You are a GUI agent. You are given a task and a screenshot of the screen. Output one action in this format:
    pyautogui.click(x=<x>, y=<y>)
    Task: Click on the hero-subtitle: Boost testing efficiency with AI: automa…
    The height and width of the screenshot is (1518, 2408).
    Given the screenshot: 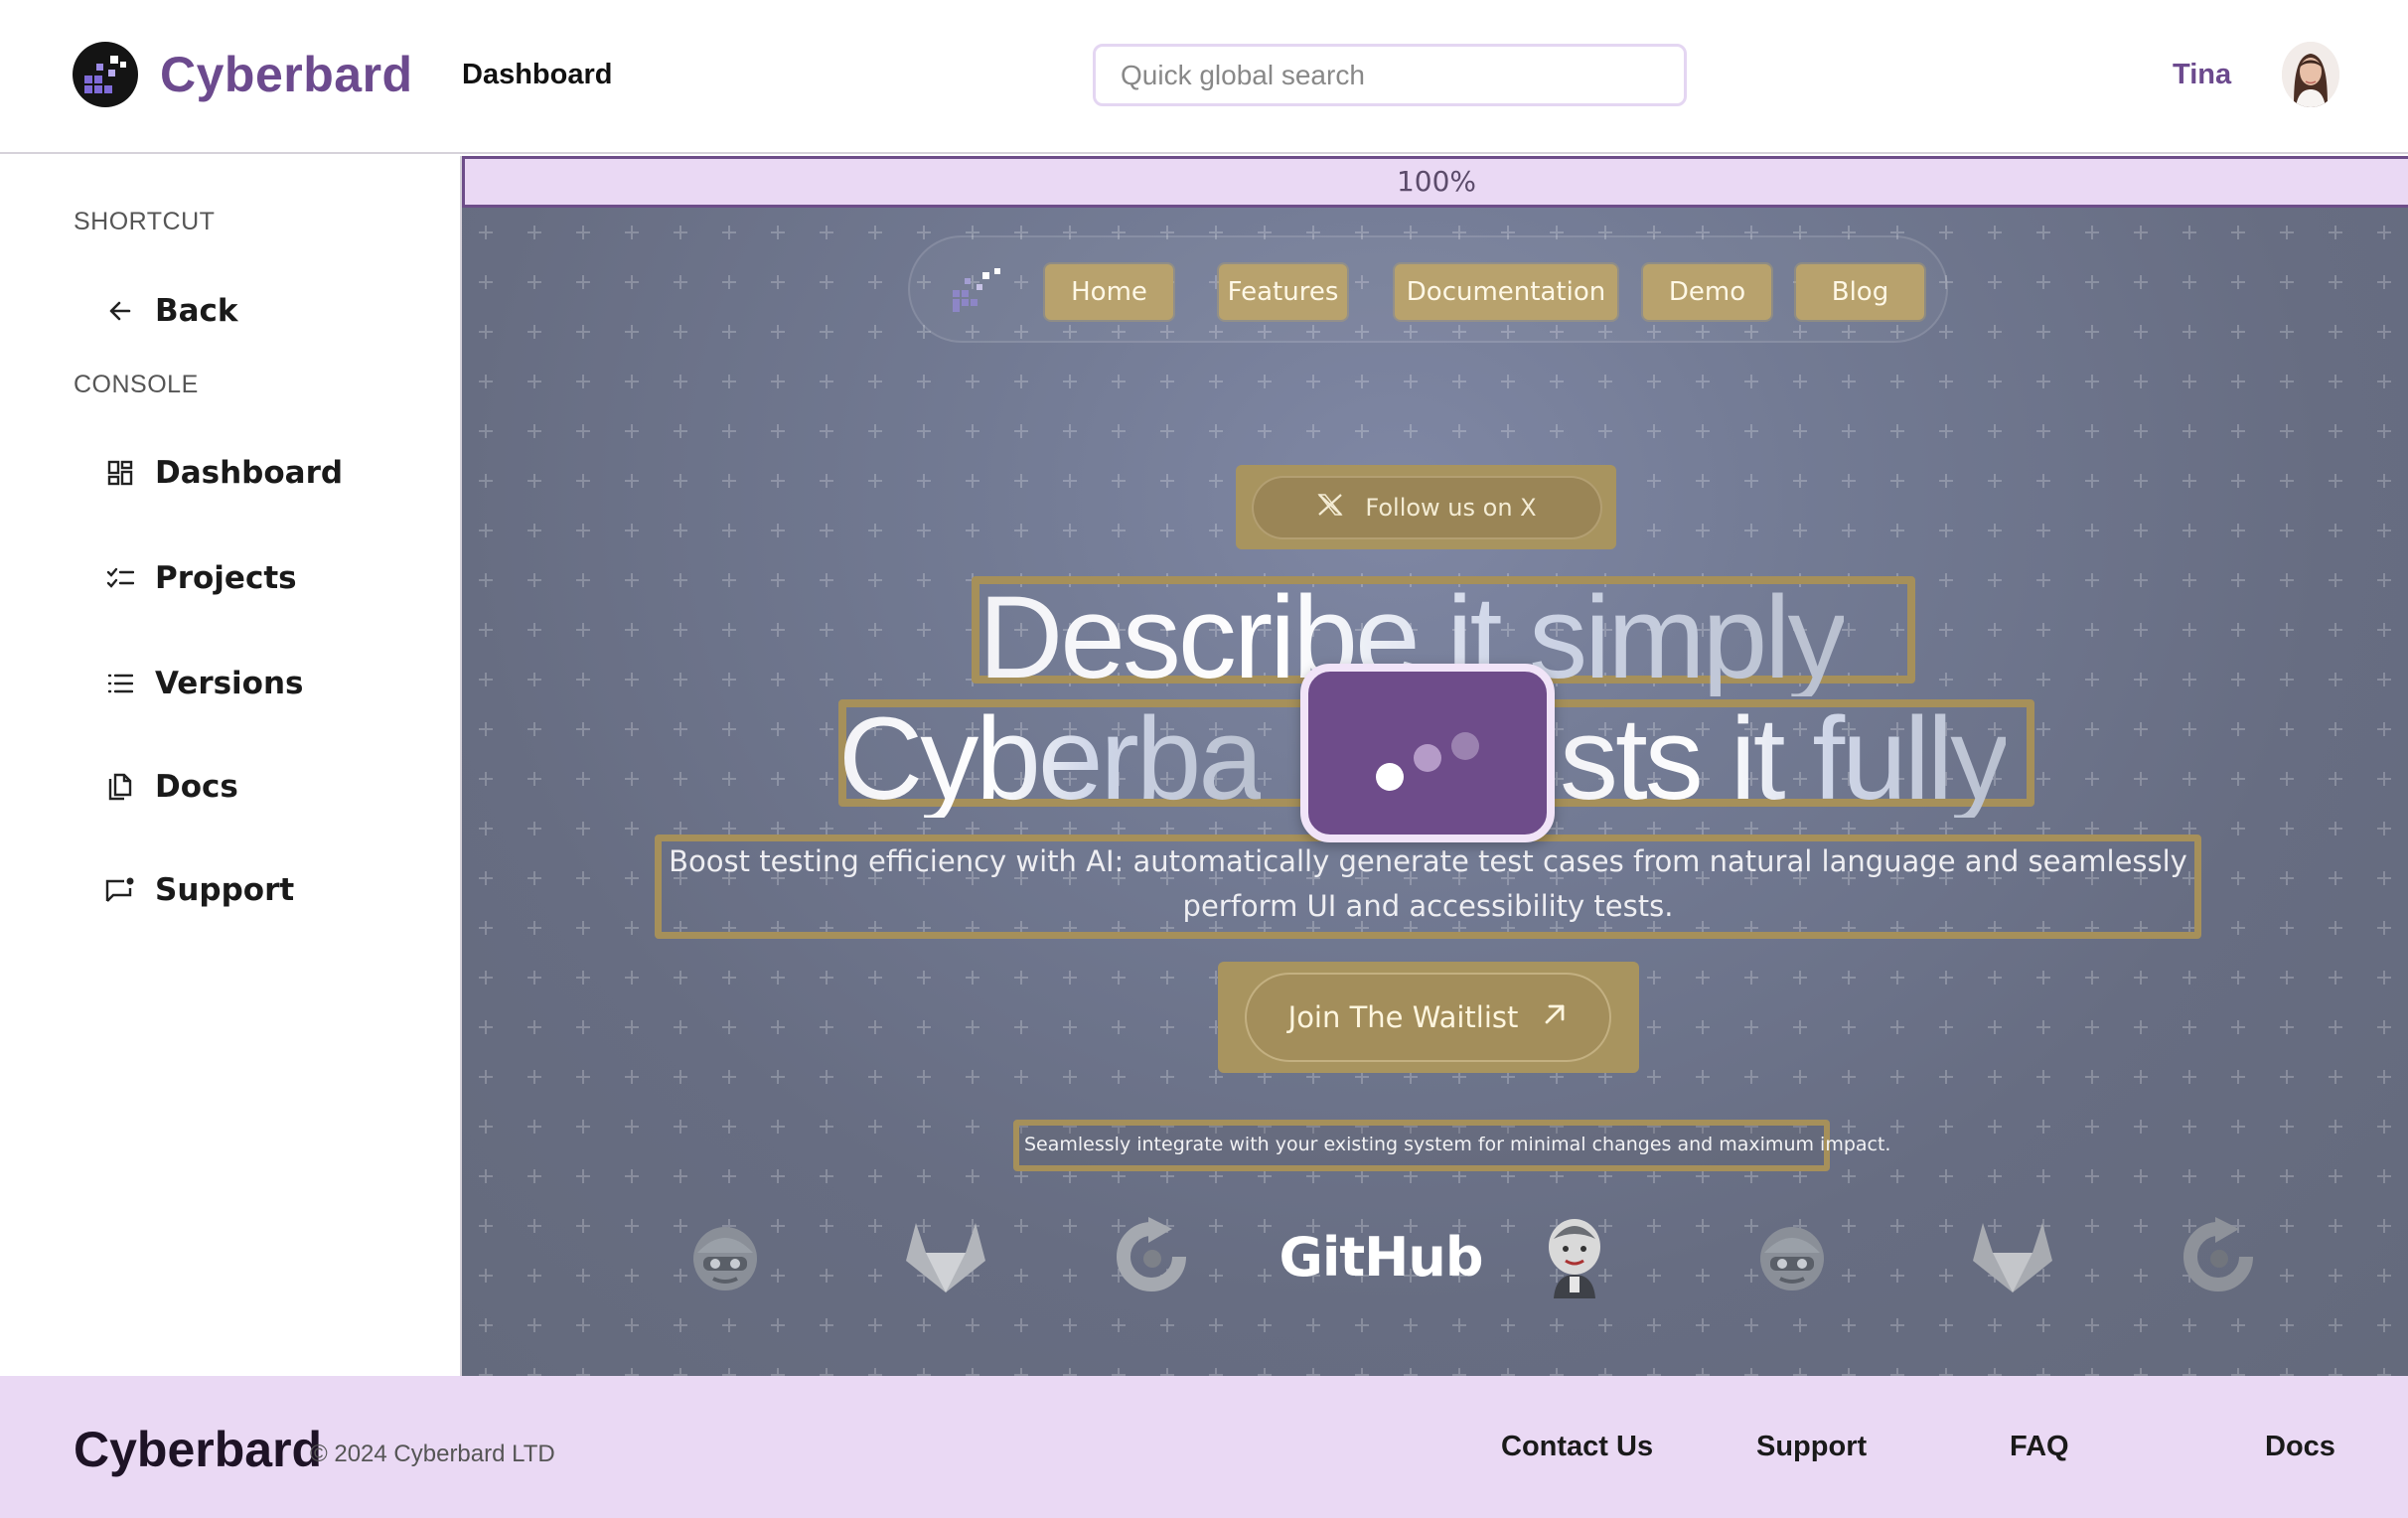 What is the action you would take?
    pyautogui.click(x=1428, y=884)
    